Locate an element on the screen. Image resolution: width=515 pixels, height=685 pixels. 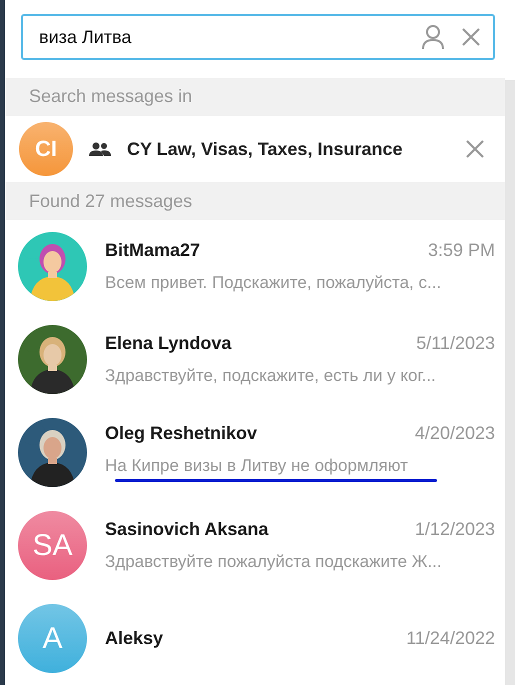
contact-avatar: A is located at coordinates (52, 639).